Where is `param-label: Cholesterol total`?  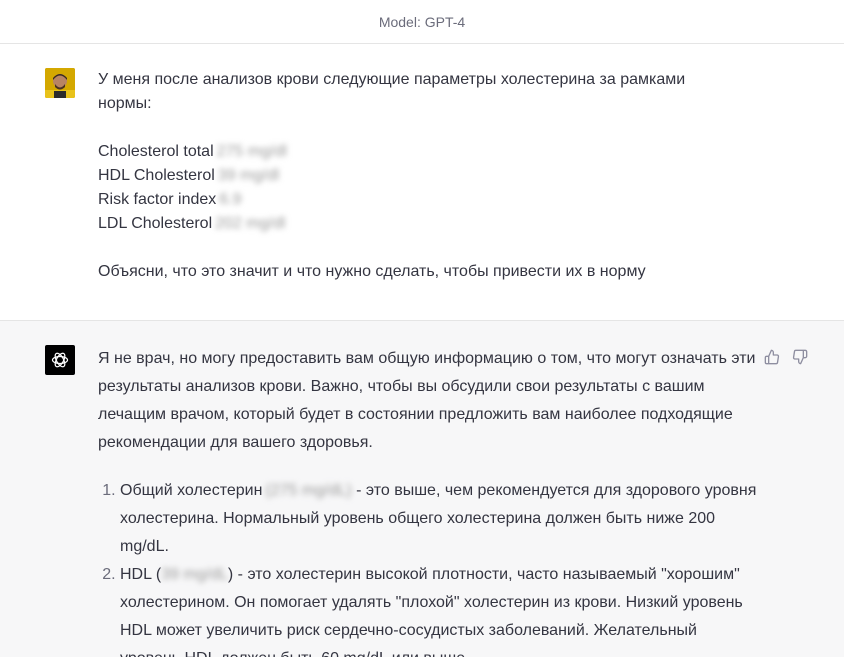
param-label: Cholesterol total is located at coordinates (156, 151).